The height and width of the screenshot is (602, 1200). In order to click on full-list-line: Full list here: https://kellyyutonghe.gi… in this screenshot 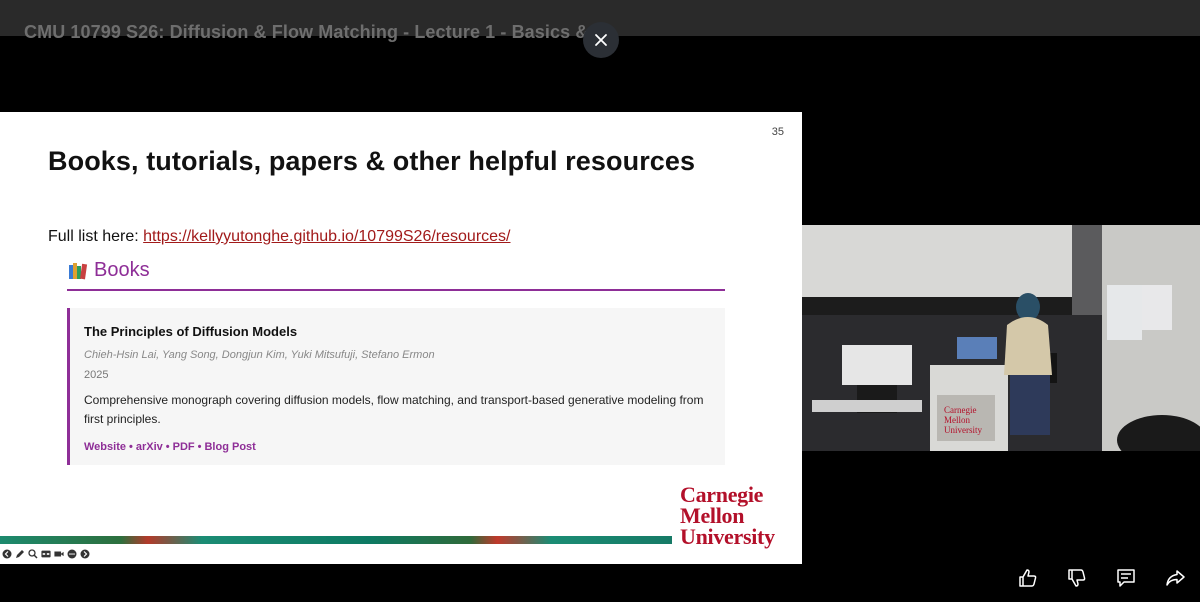, I will do `click(279, 237)`.